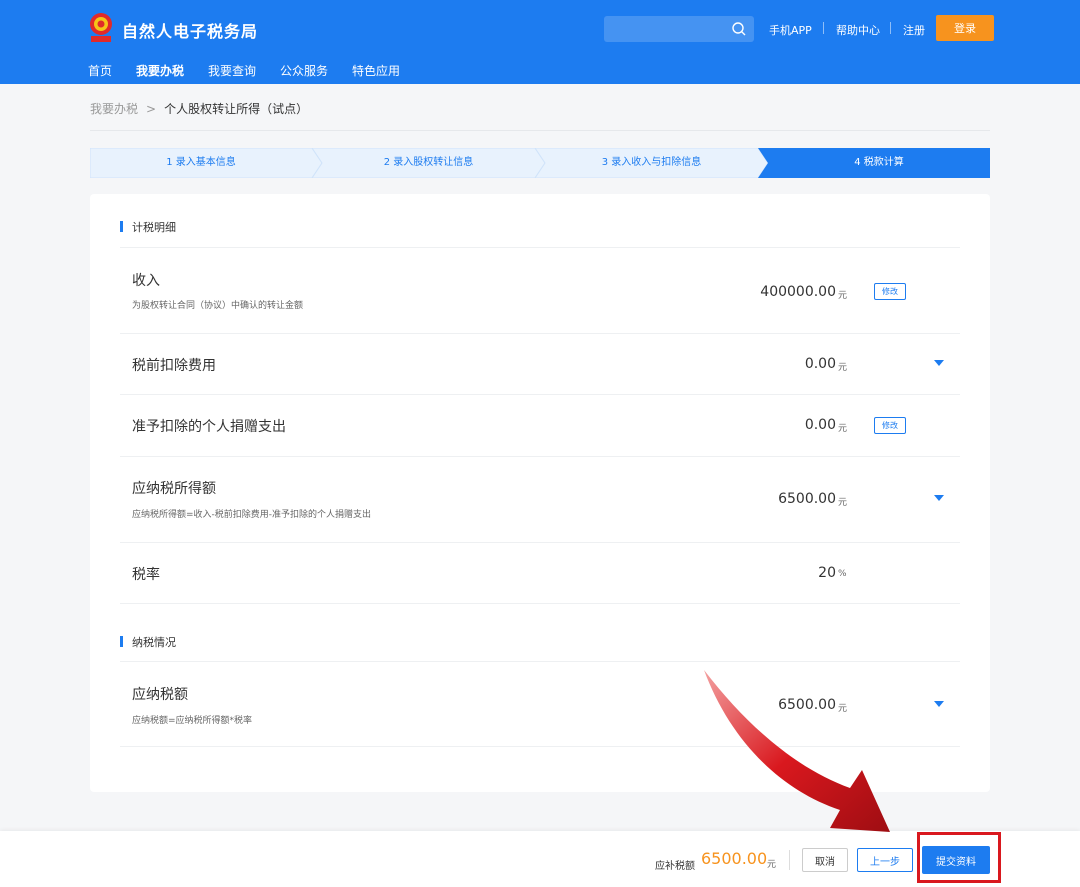  What do you see at coordinates (304, 70) in the screenshot?
I see `nav-public-service: 公众服务` at bounding box center [304, 70].